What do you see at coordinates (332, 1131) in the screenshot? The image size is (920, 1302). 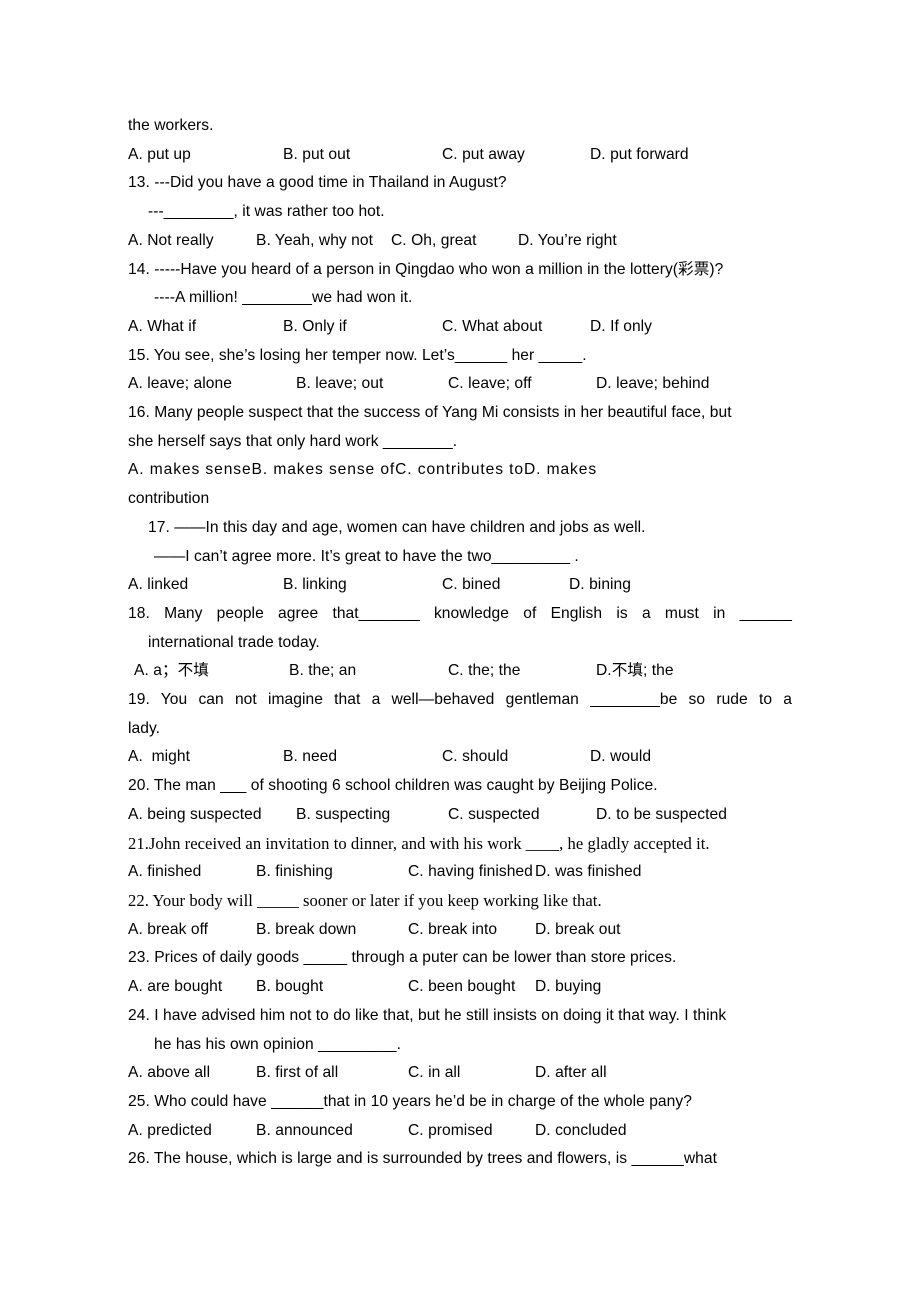 I see `option-b: B. announced` at bounding box center [332, 1131].